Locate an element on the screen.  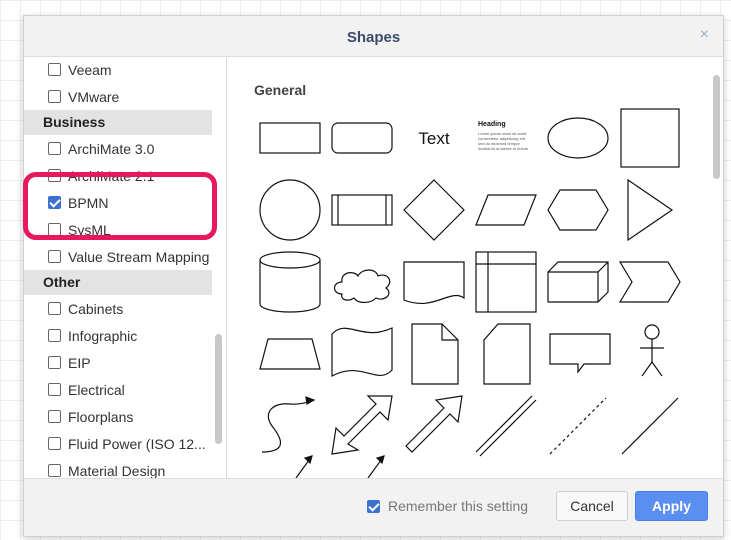
library-item-bpmn: BPMN is located at coordinates (125, 202).